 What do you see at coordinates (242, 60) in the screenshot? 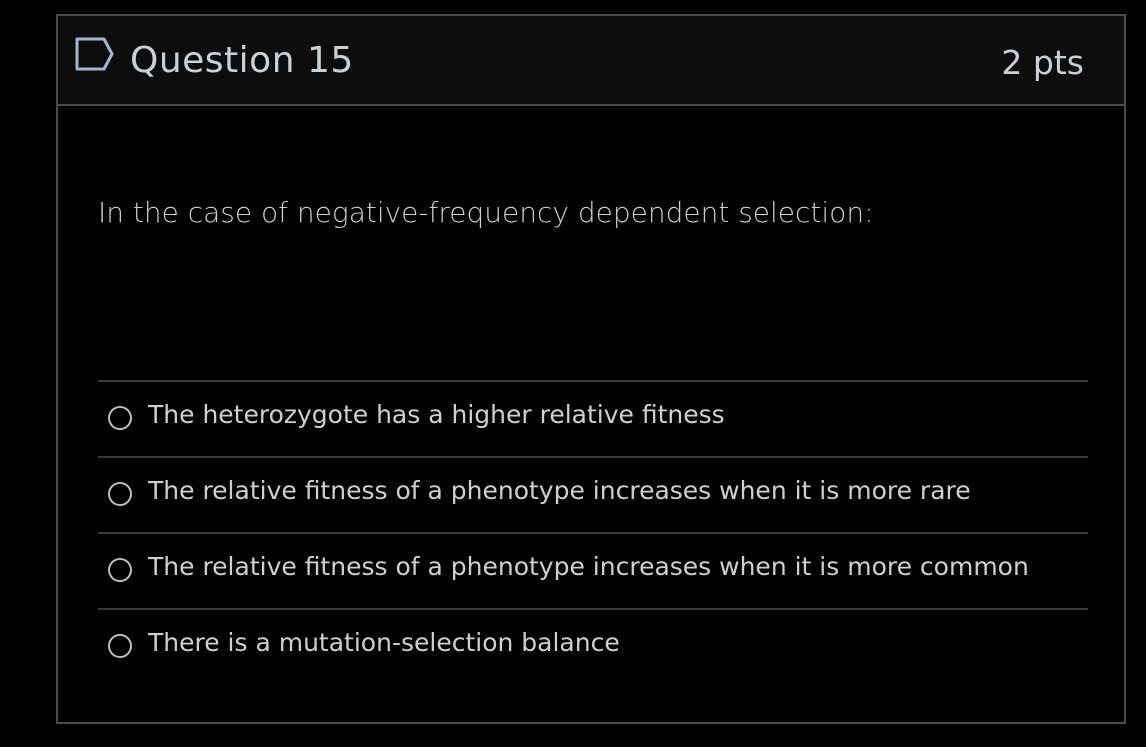
I see `question-title: Question 15` at bounding box center [242, 60].